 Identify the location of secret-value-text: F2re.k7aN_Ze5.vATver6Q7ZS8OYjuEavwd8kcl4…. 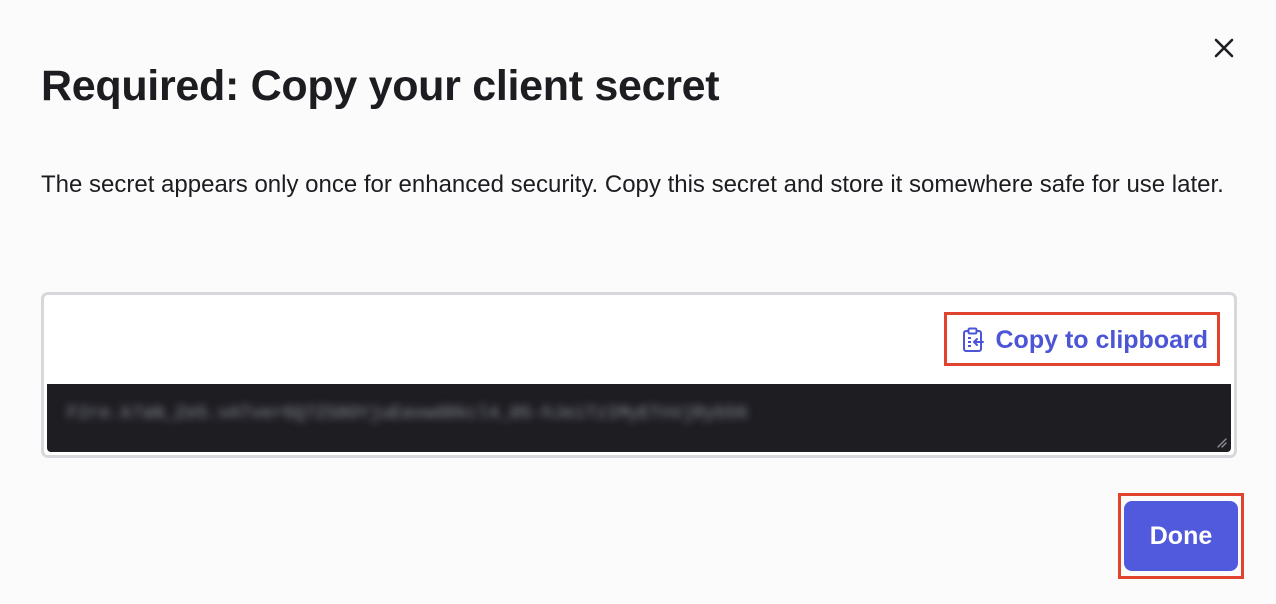
(407, 414).